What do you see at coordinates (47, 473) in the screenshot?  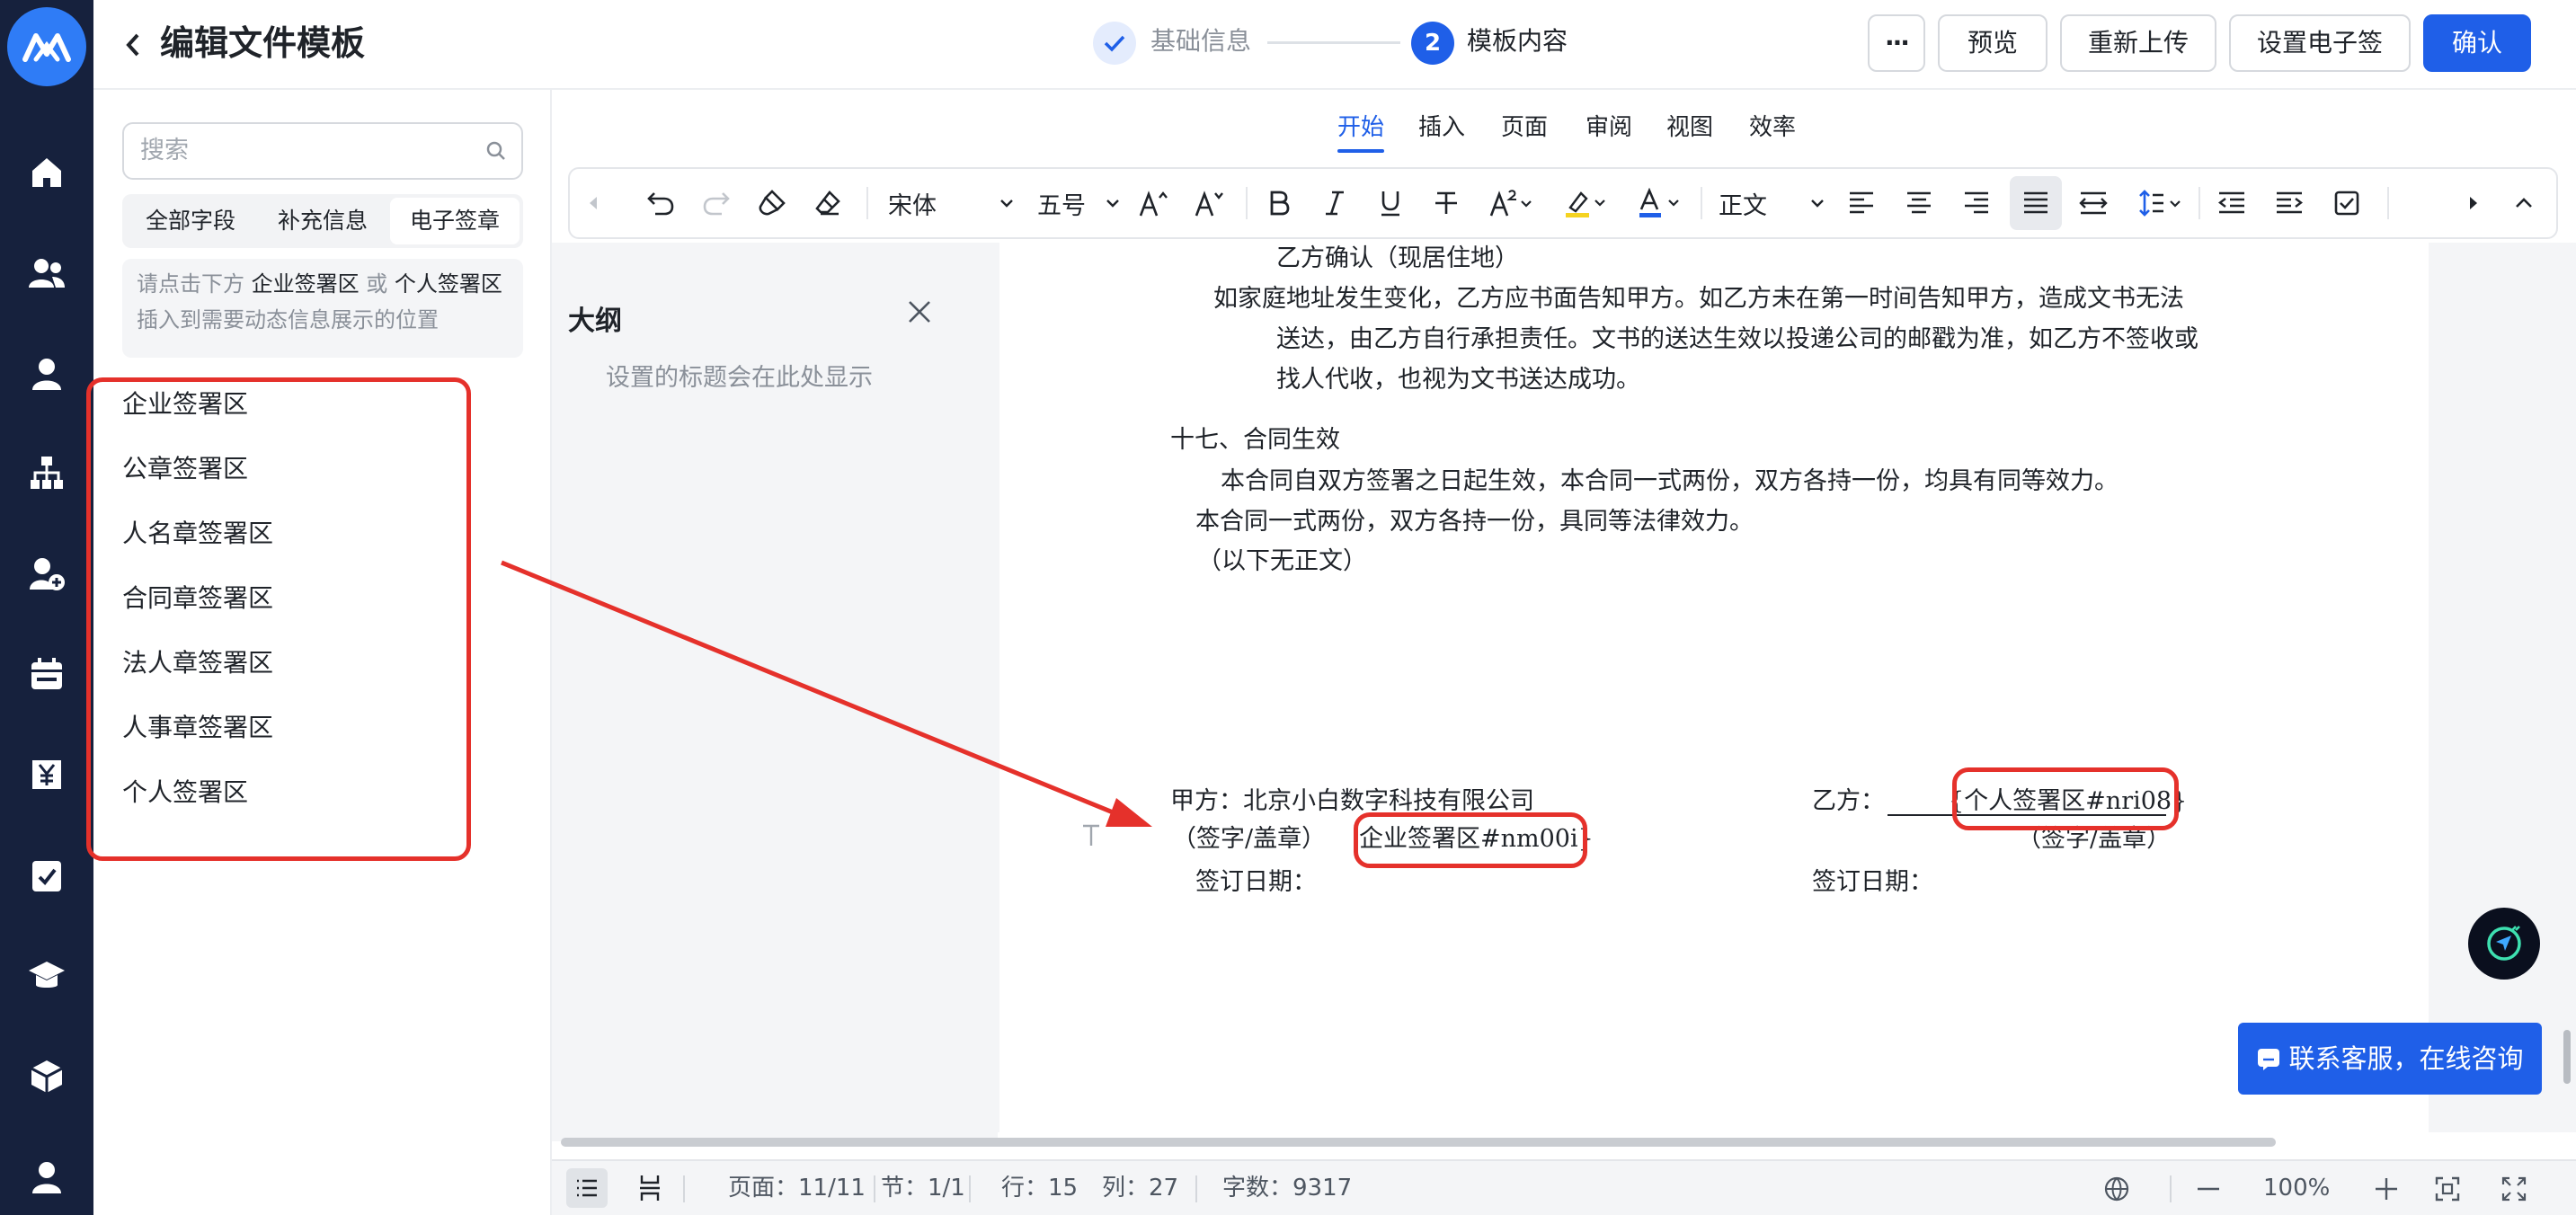 I see `org-chart-icon` at bounding box center [47, 473].